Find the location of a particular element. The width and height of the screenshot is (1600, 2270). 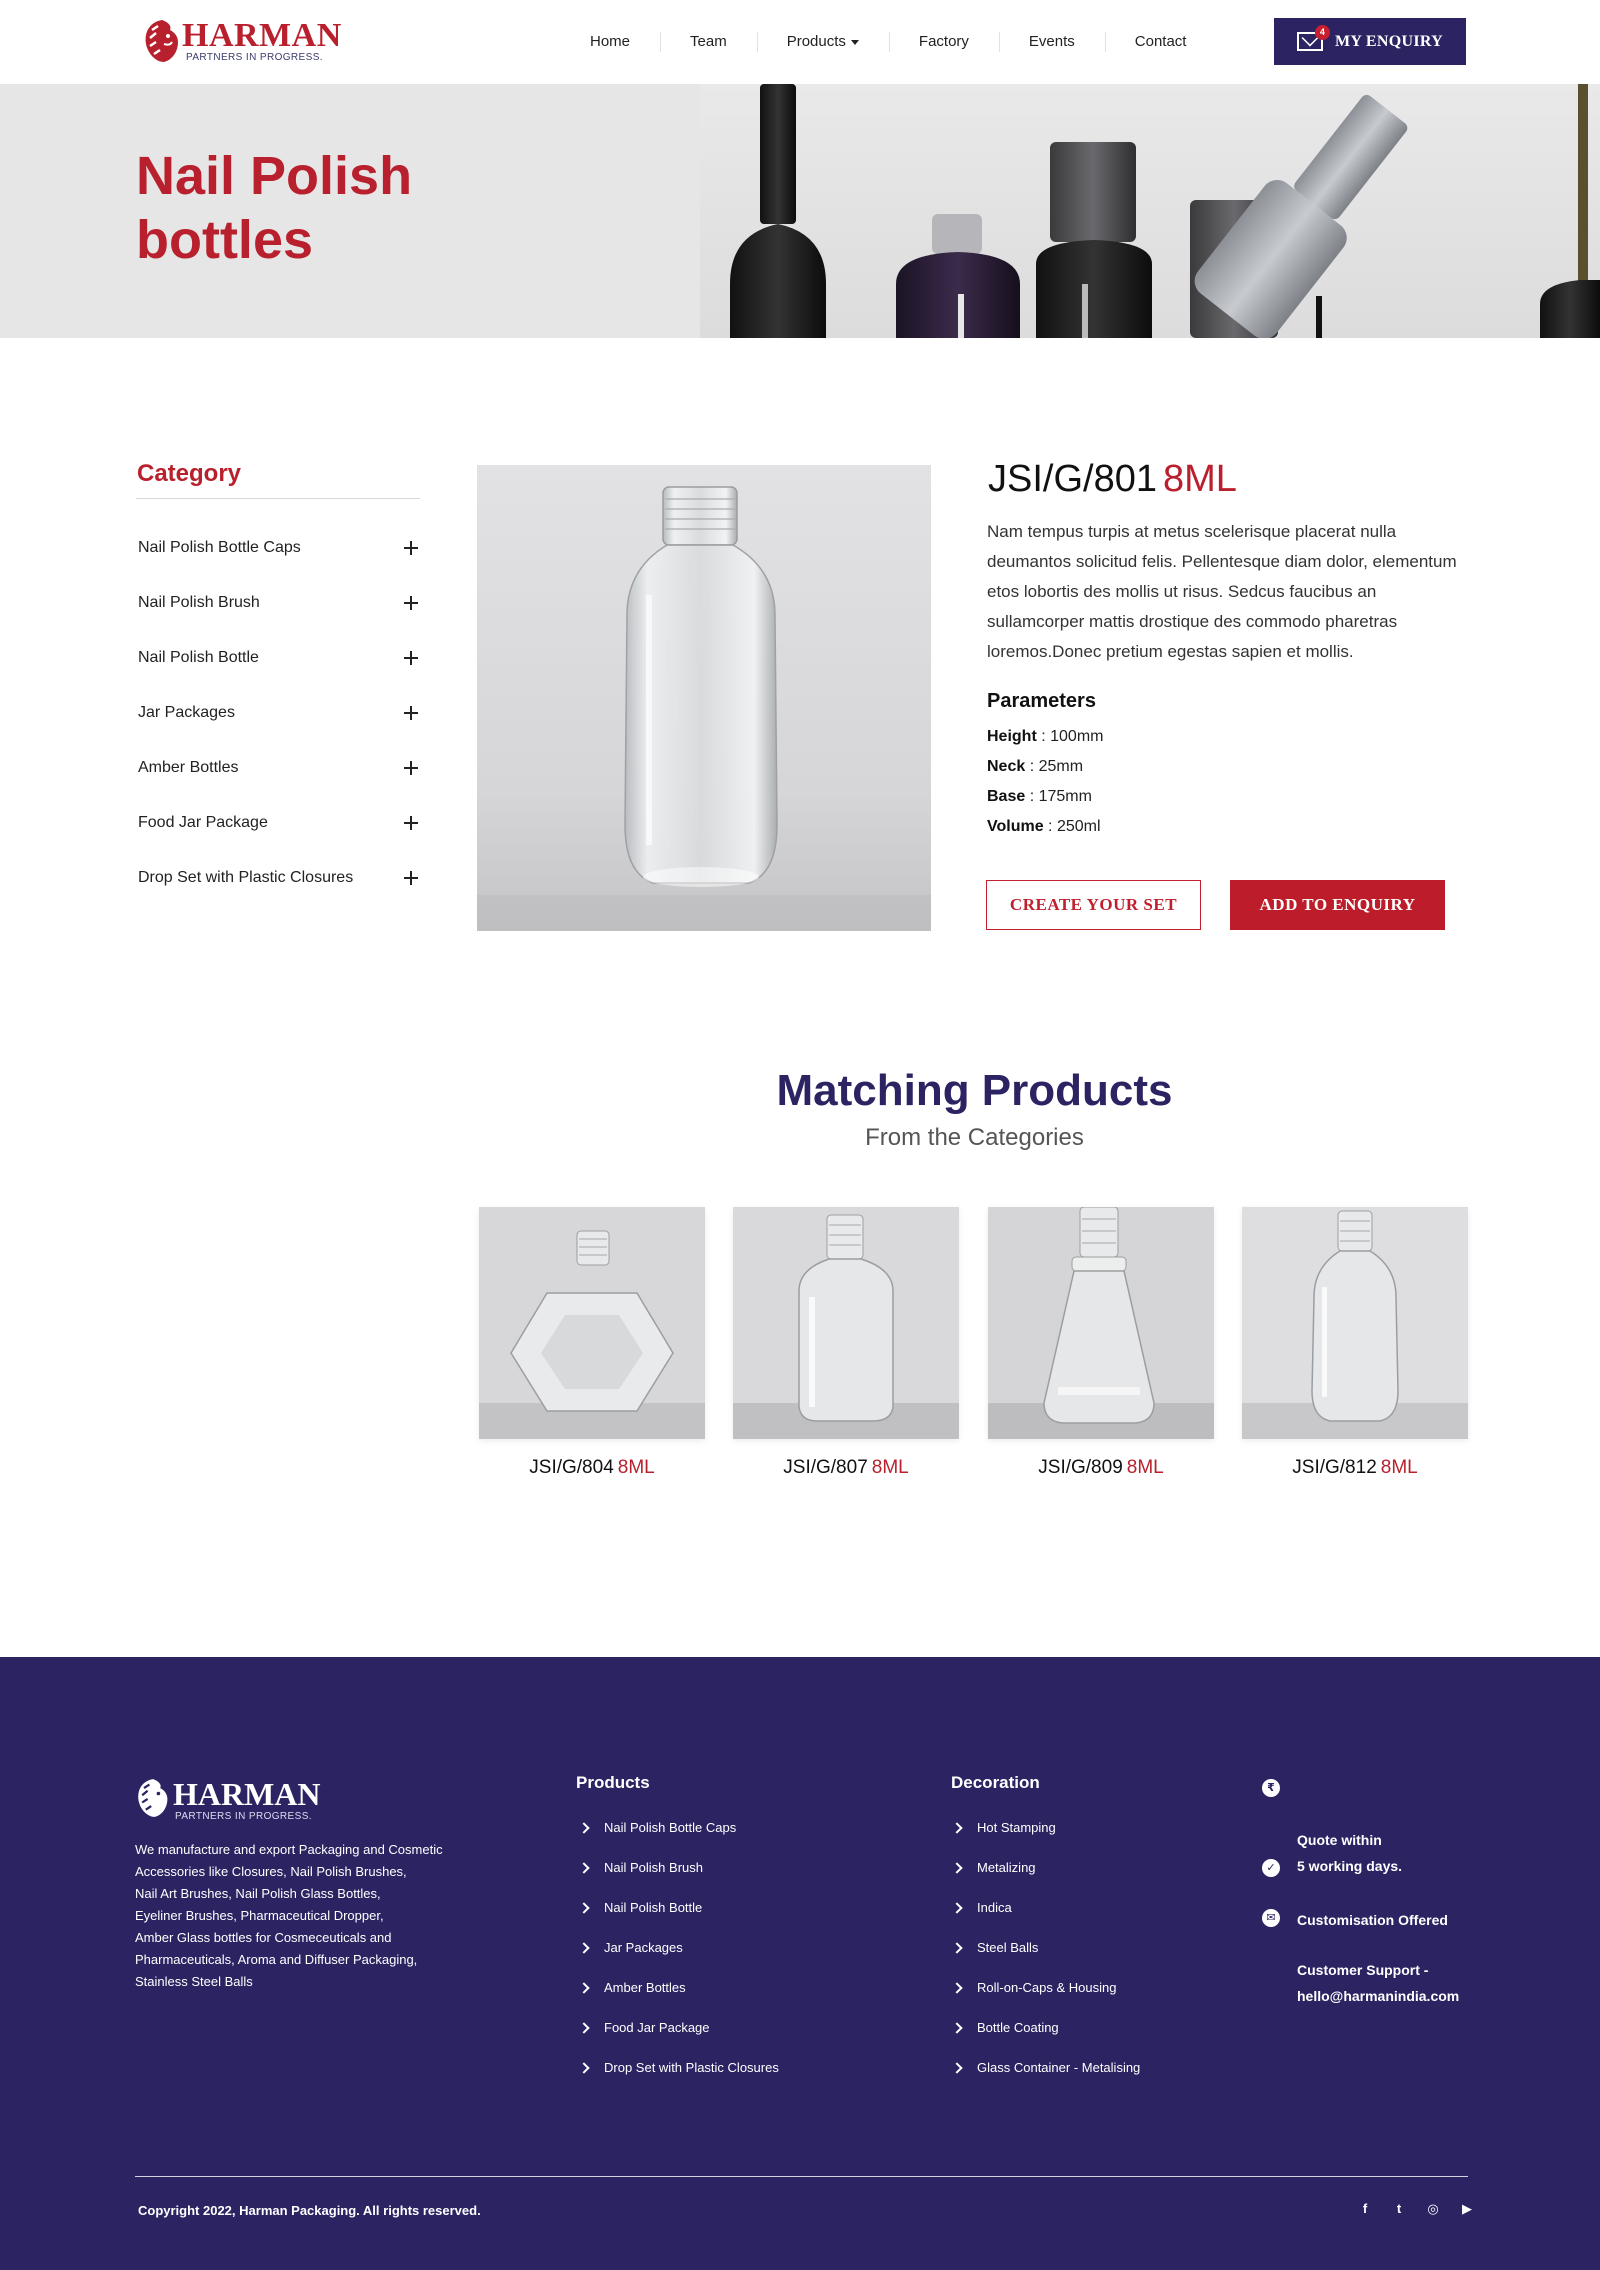

parameters-heading: Parameters is located at coordinates (1041, 701).